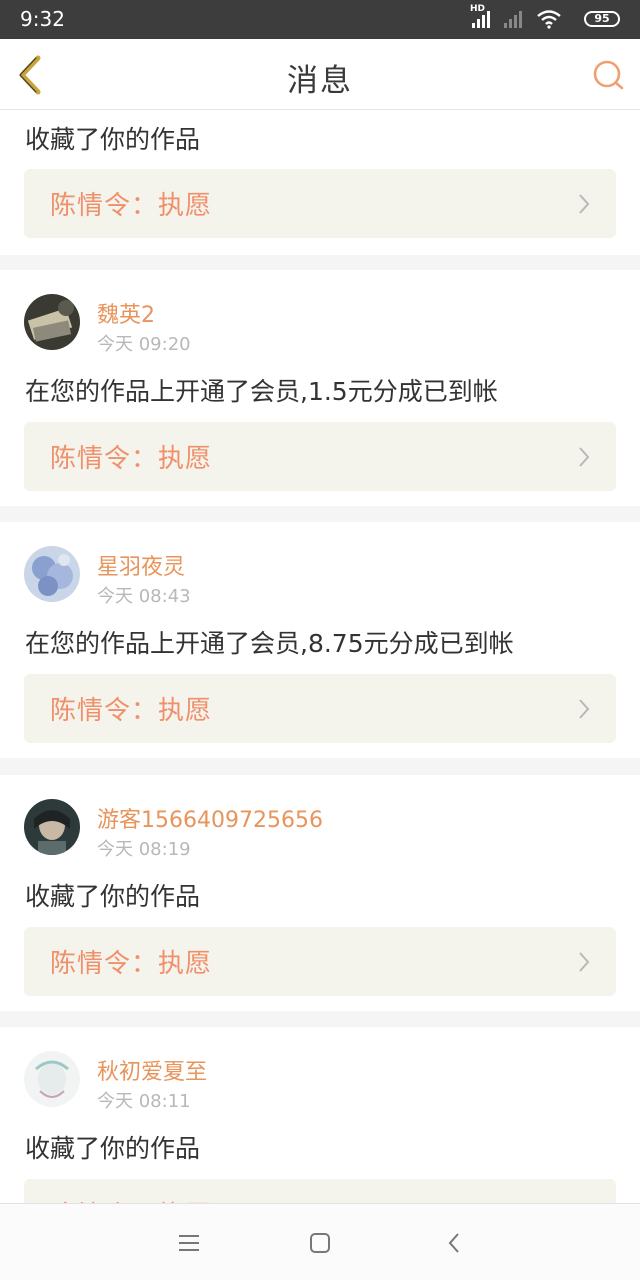  What do you see at coordinates (455, 1243) in the screenshot?
I see `back-icon` at bounding box center [455, 1243].